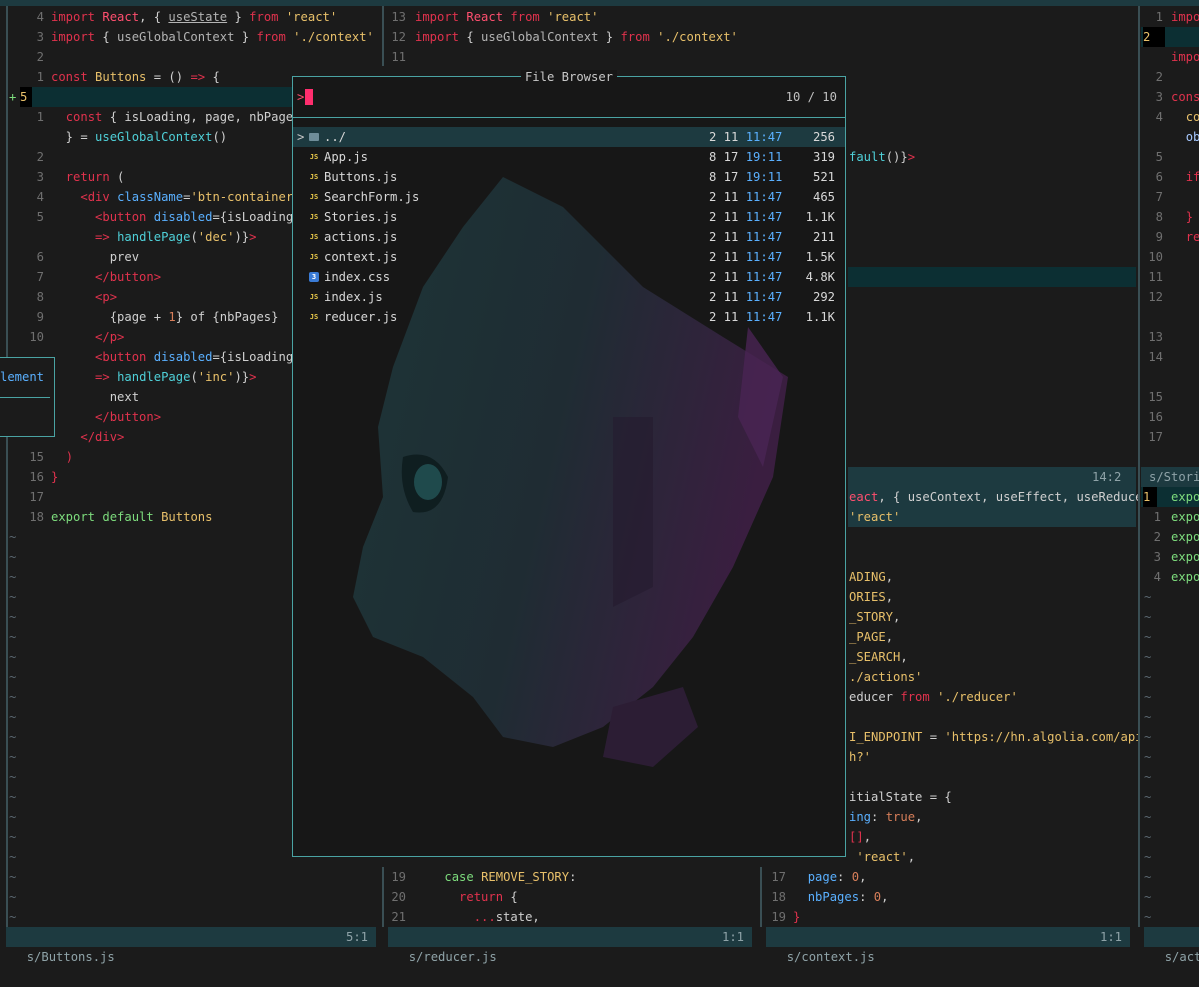 This screenshot has width=1199, height=987. Describe the element at coordinates (40, 37) in the screenshot. I see `line-number: 3` at that location.